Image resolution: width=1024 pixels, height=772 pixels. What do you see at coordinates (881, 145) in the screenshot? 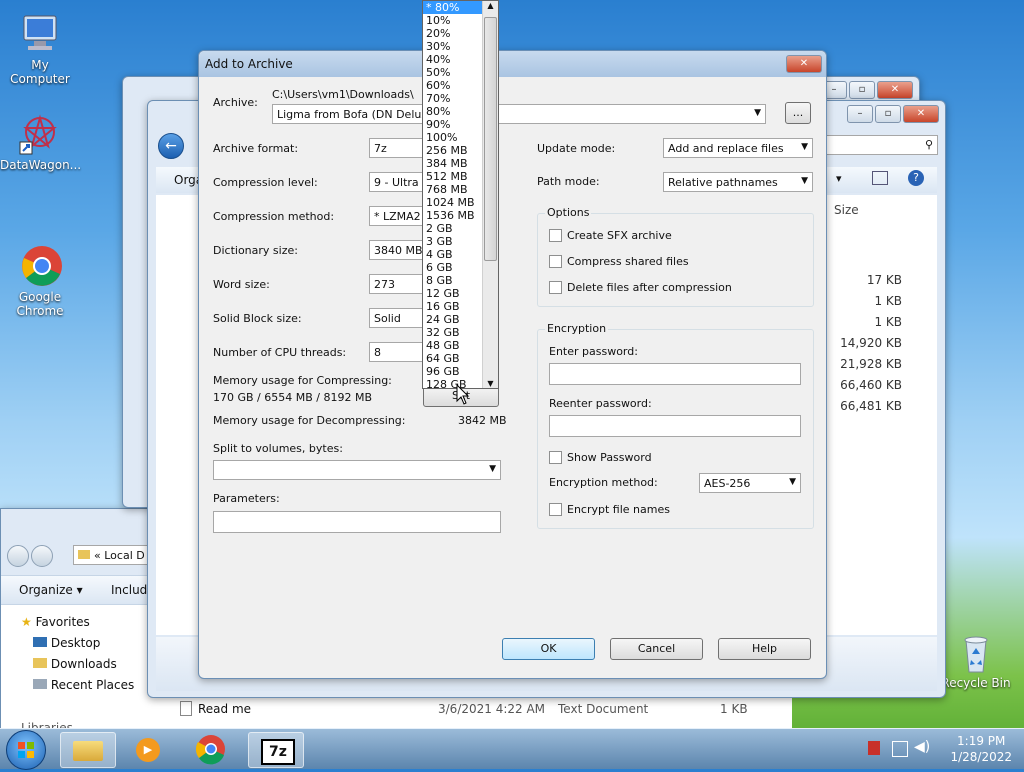
I see `search-box: ⚲` at bounding box center [881, 145].